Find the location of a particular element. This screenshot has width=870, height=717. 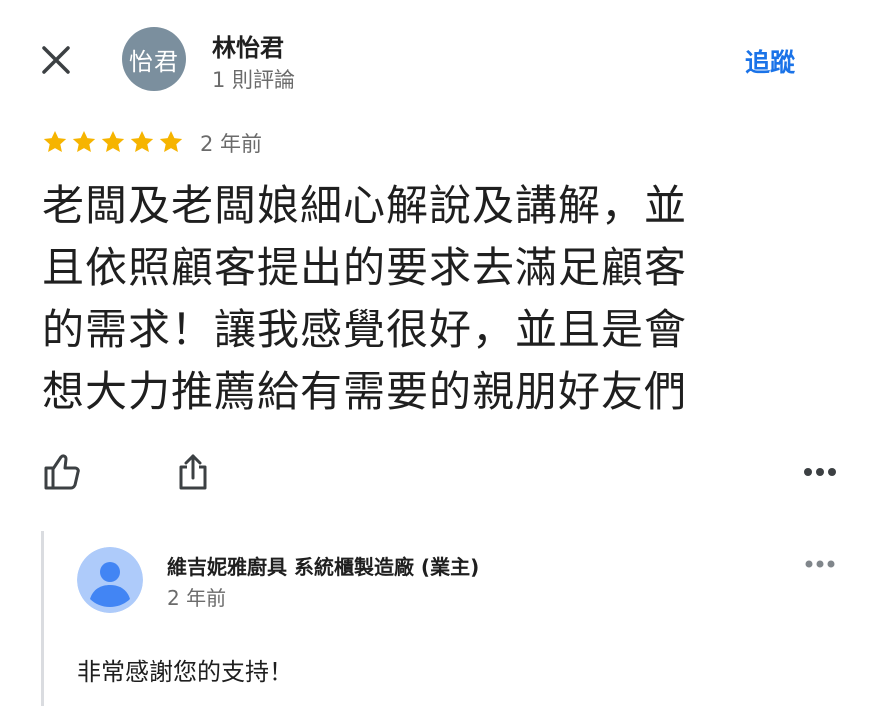

owner-reply-time: 2 年前 is located at coordinates (197, 598).